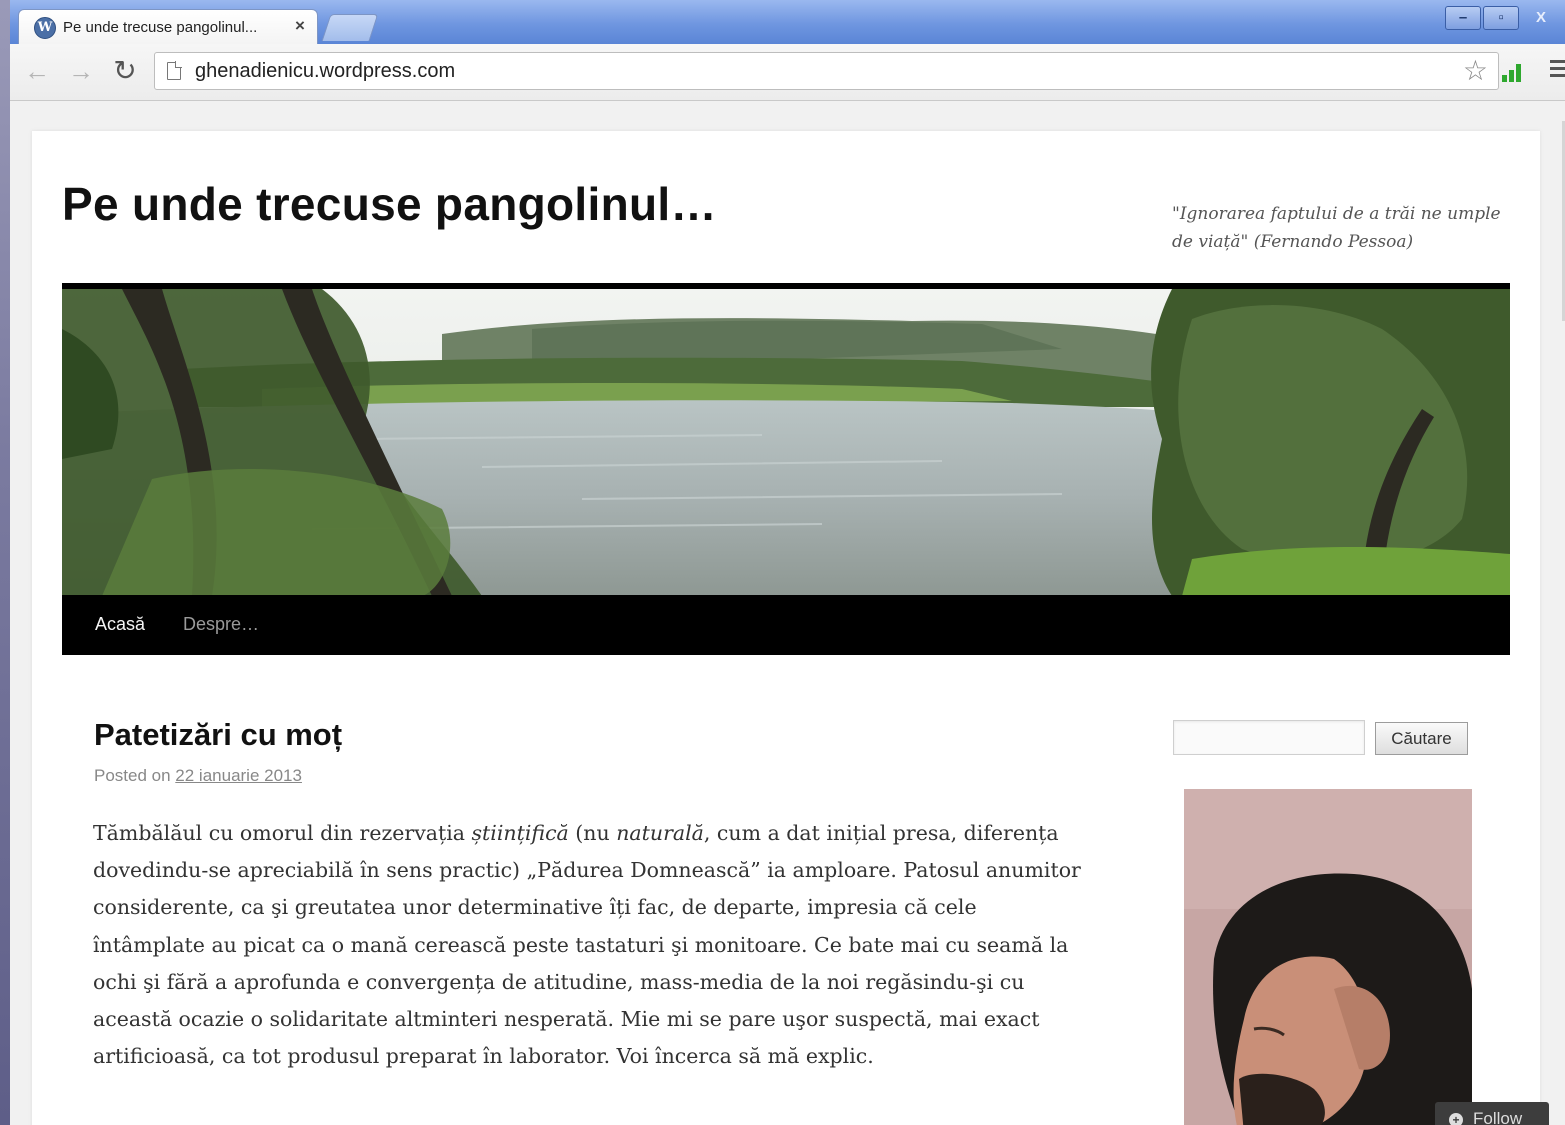 The image size is (1565, 1125). What do you see at coordinates (238, 775) in the screenshot?
I see `post-date-link: 22 ianuarie 2013` at bounding box center [238, 775].